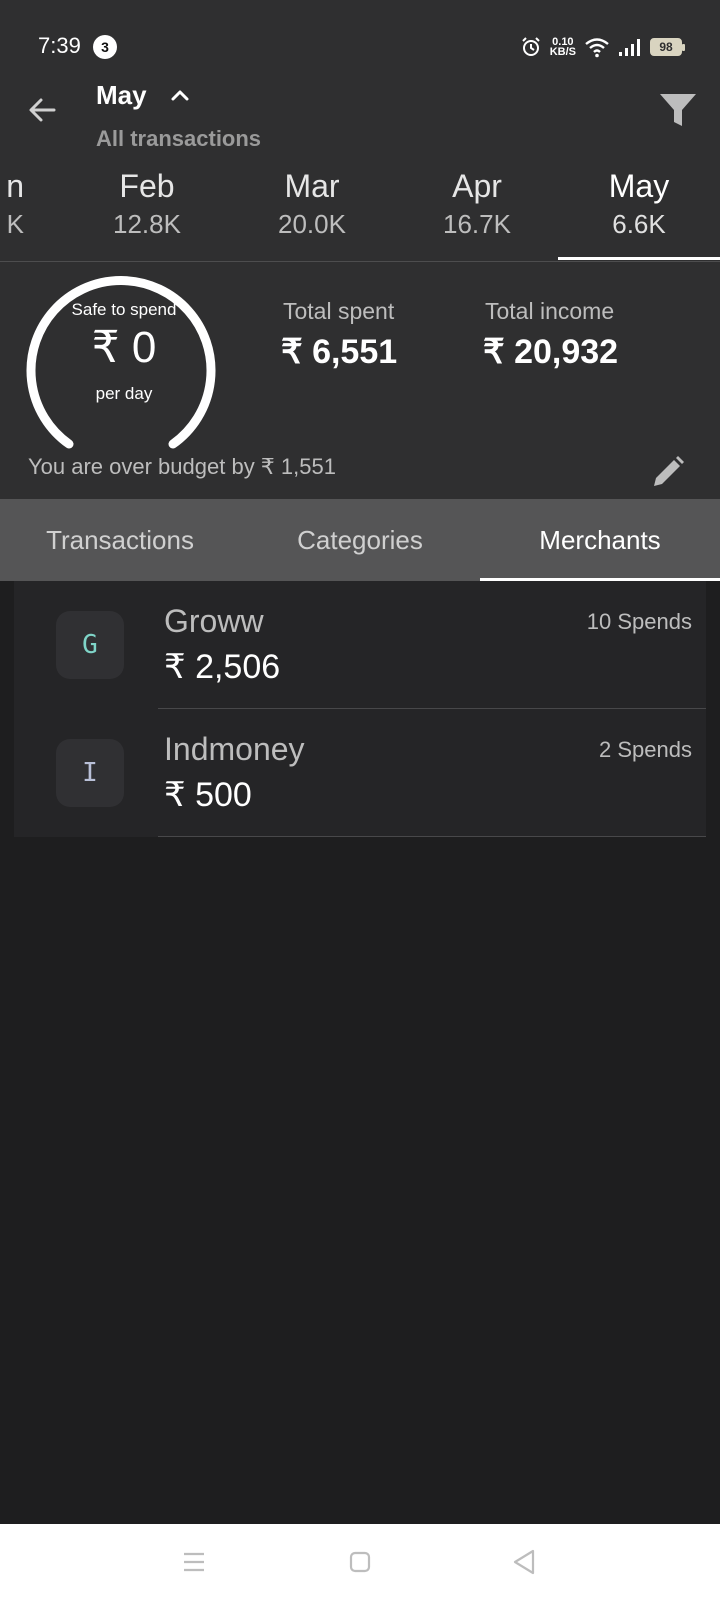 The image size is (720, 1600). What do you see at coordinates (339, 311) in the screenshot?
I see `total-spent-label: Total spent` at bounding box center [339, 311].